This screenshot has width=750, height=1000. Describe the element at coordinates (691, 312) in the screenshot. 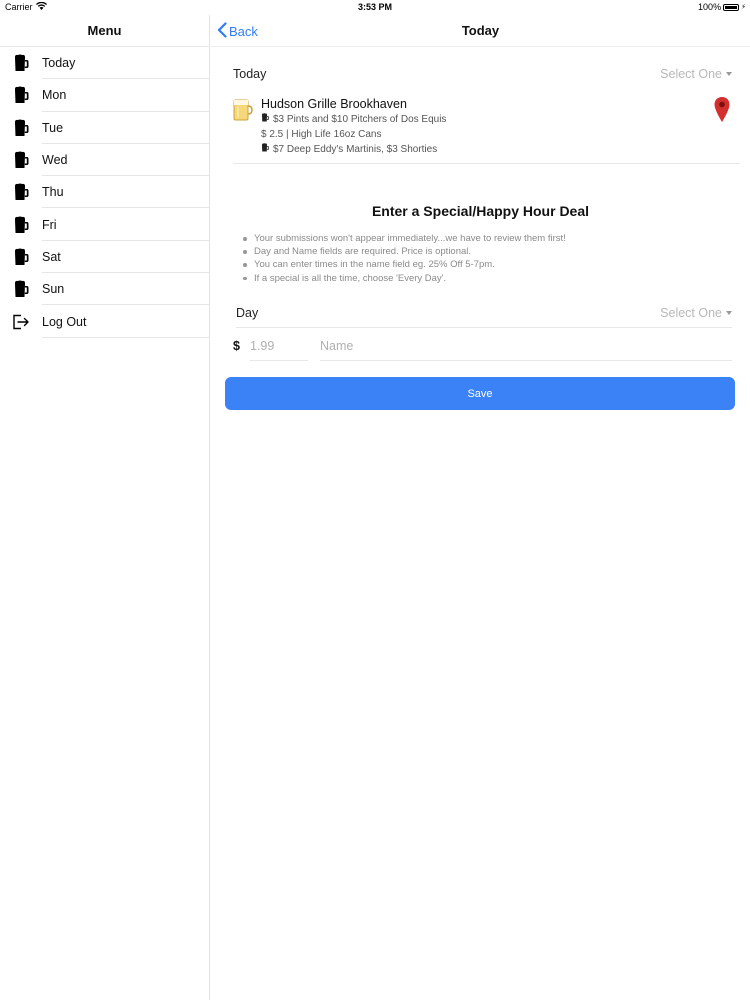

I see `day-select-label: Select One` at that location.